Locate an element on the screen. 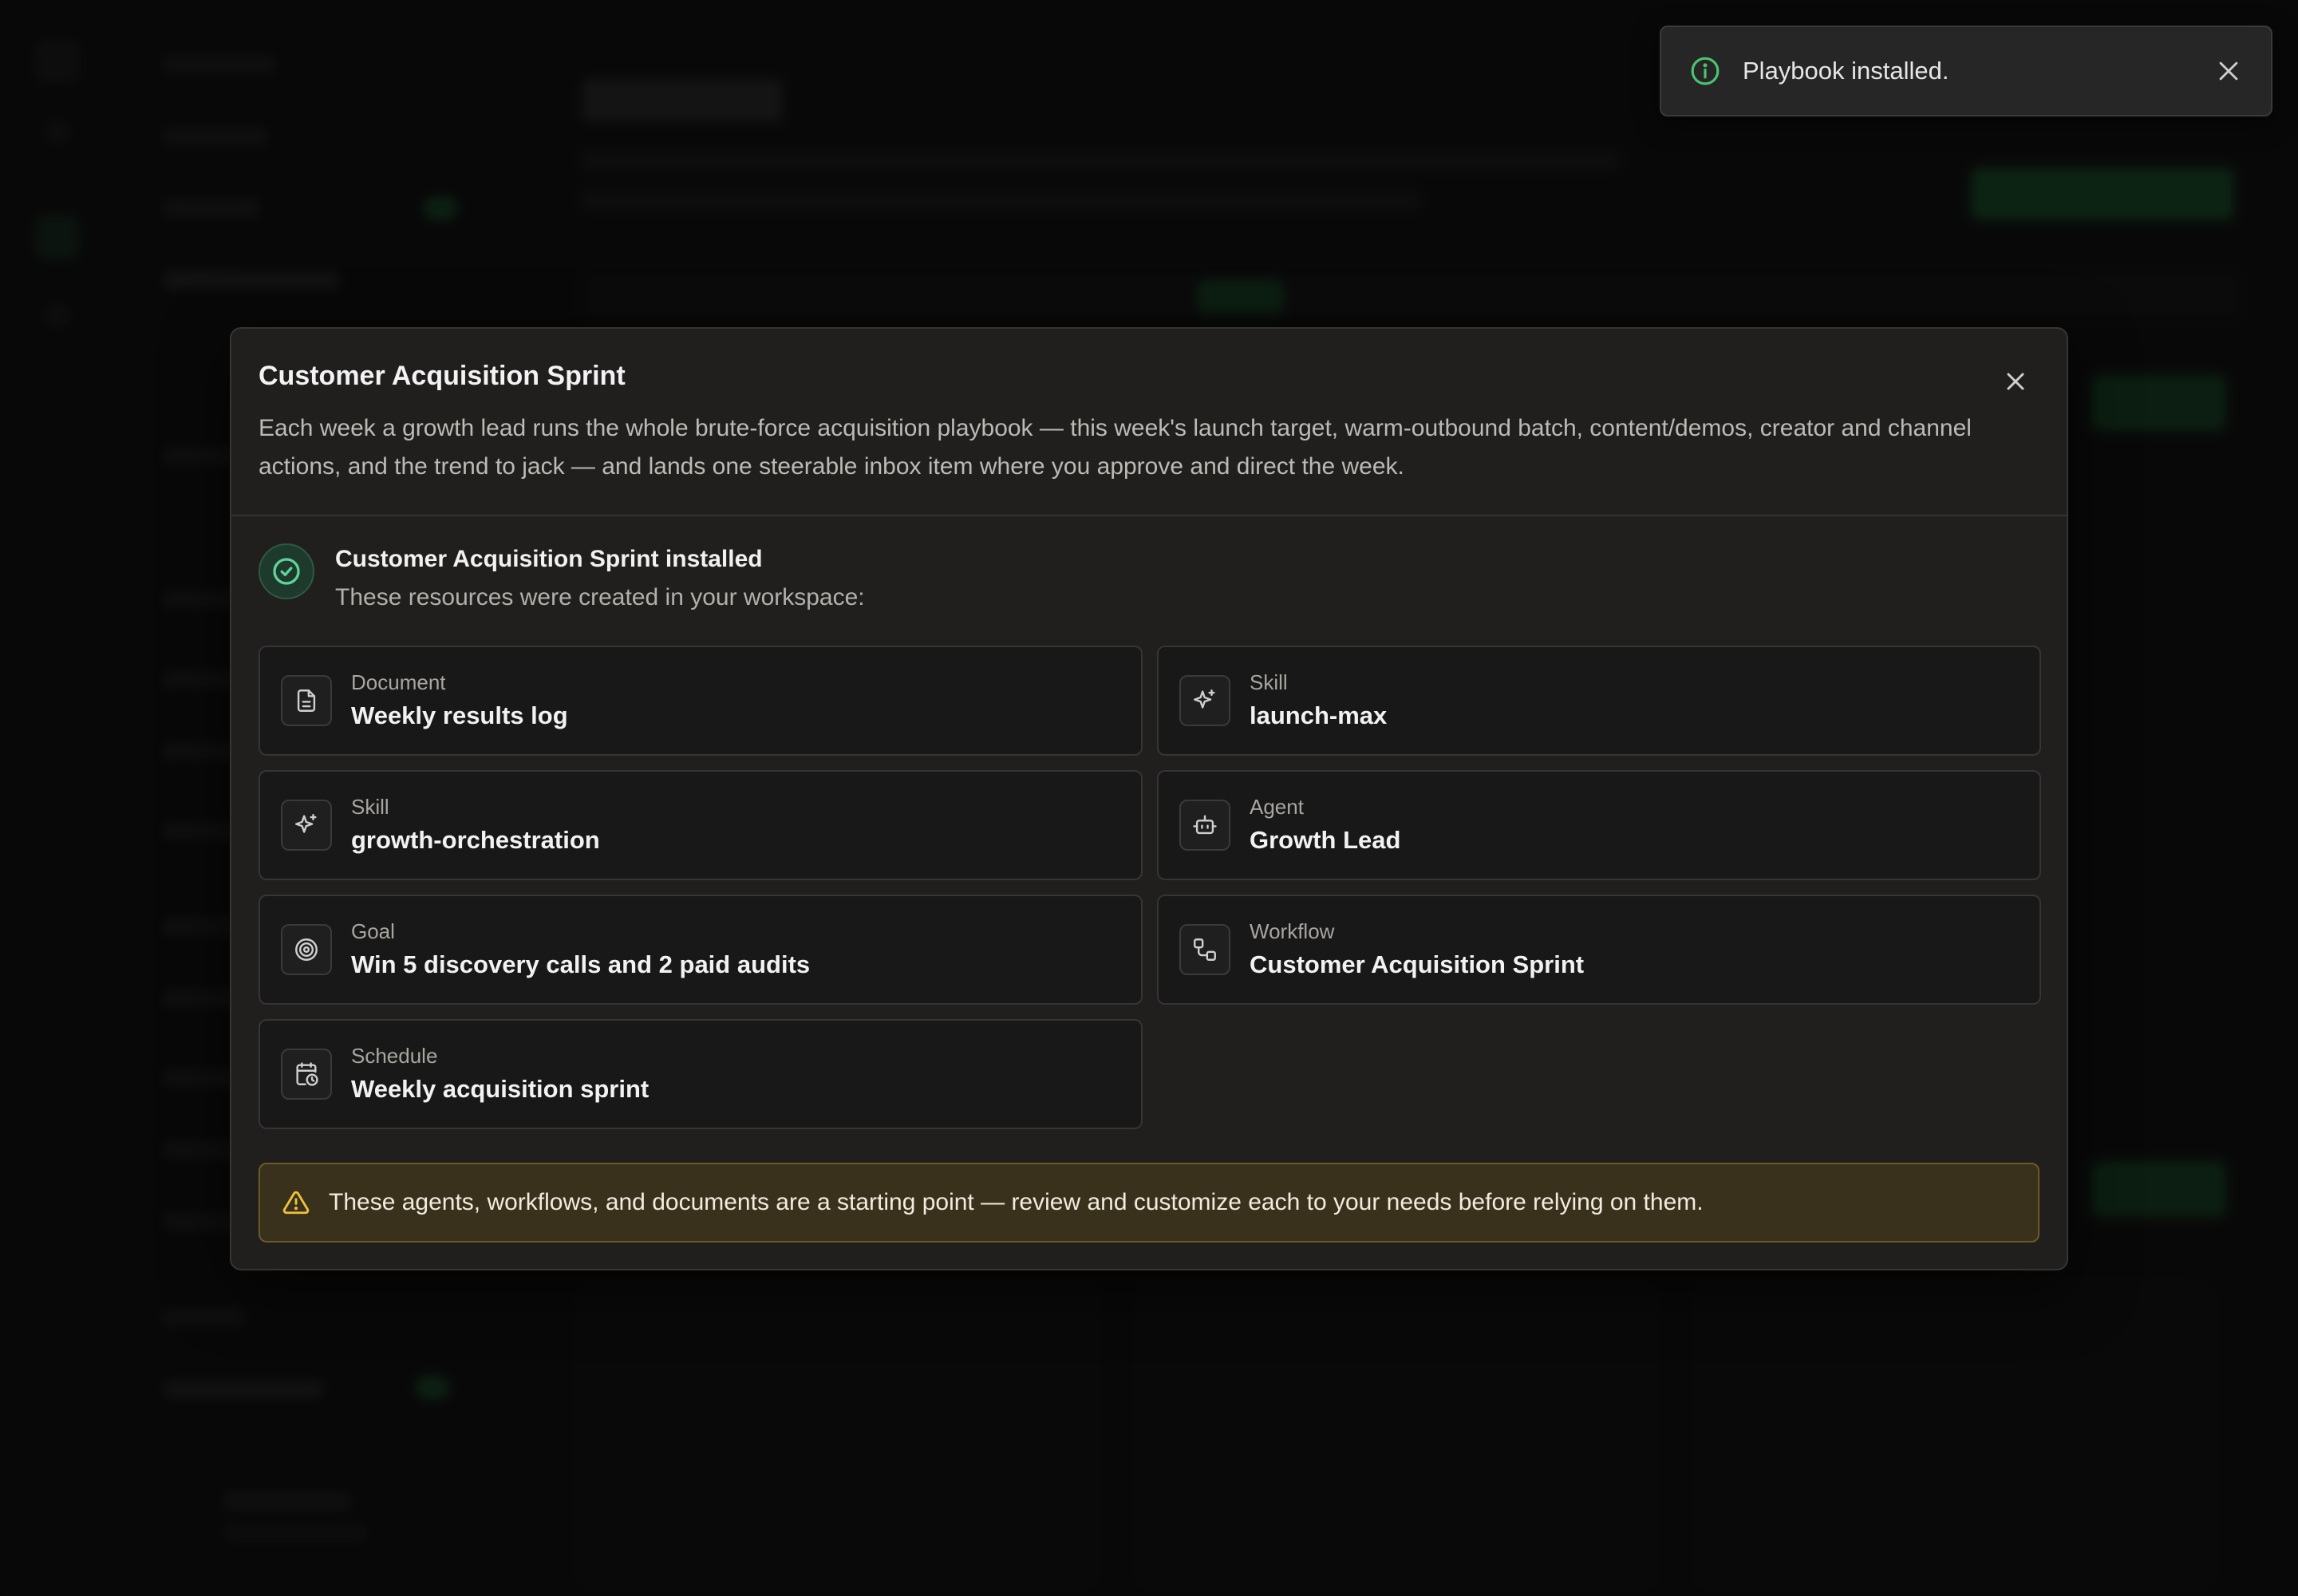 The width and height of the screenshot is (2298, 1596). resource-type: Schedule is located at coordinates (395, 1056).